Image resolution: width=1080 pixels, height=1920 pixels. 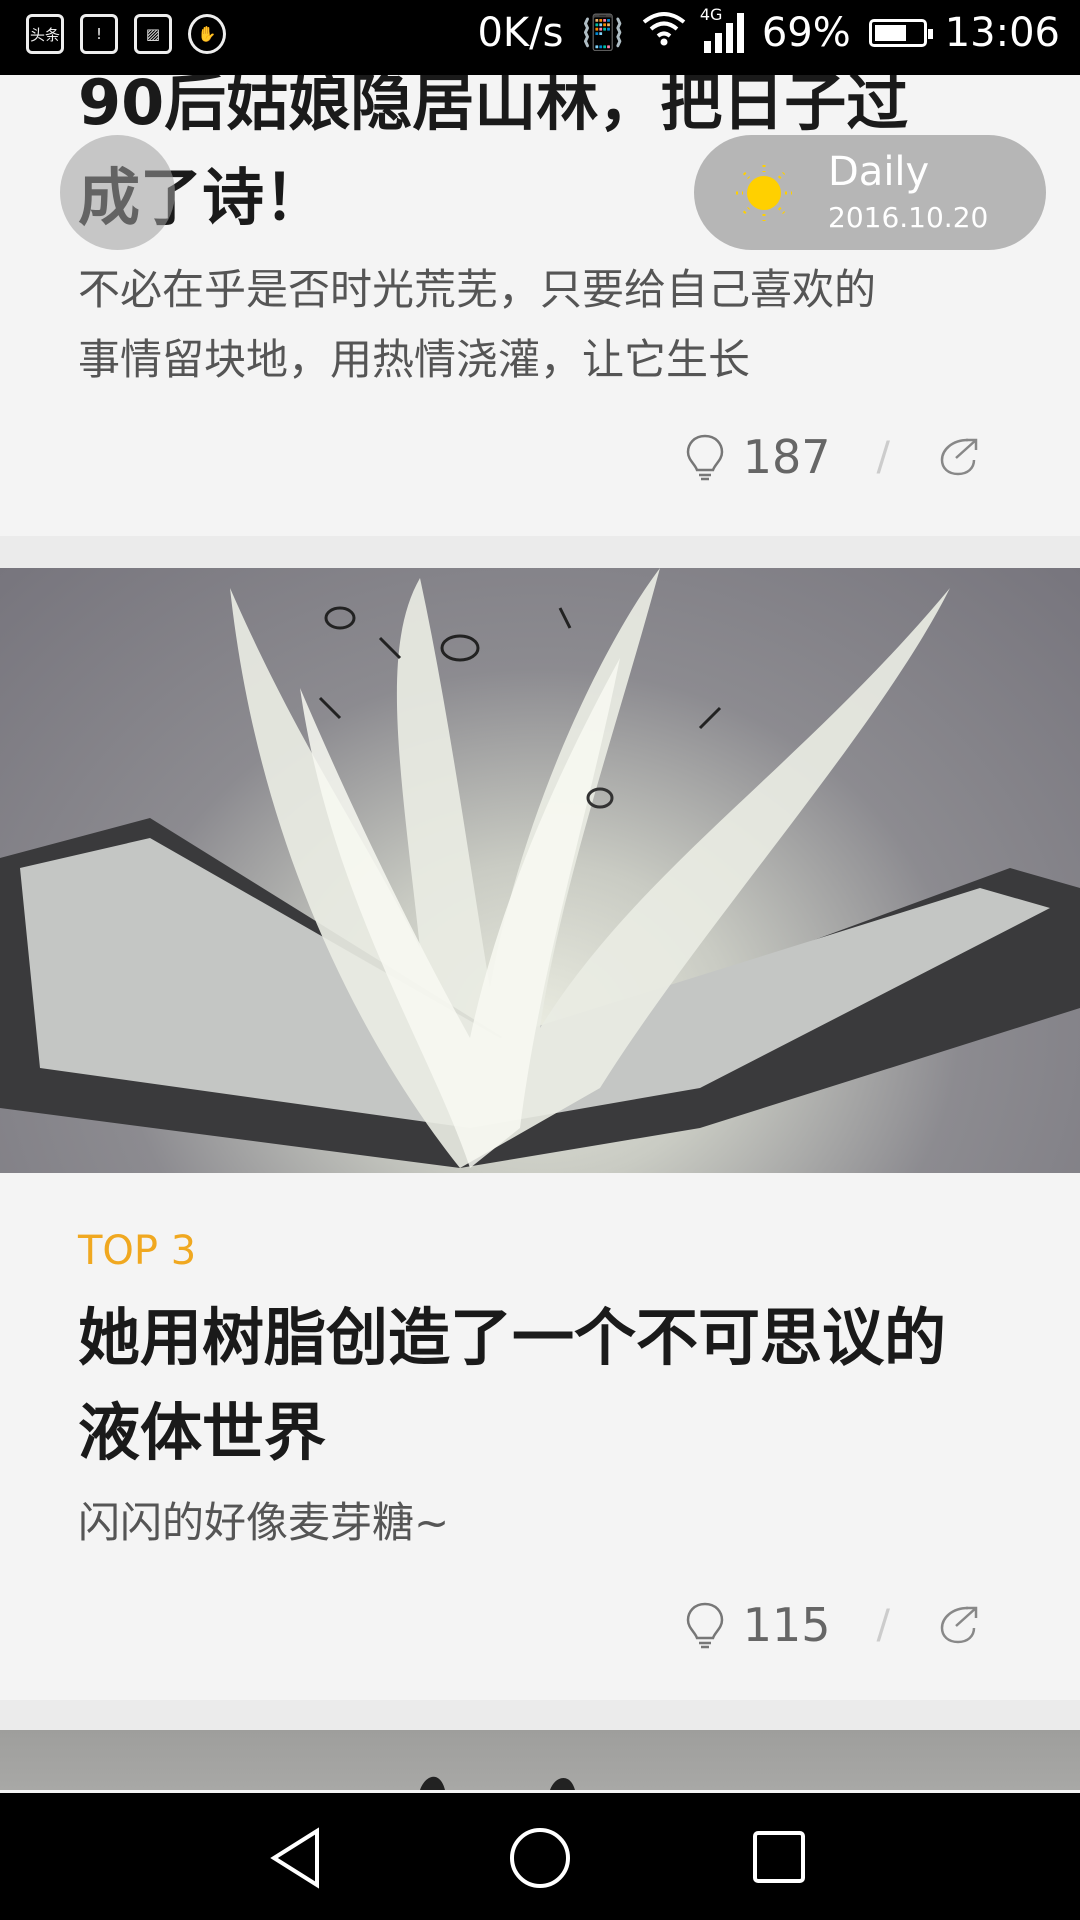 I want to click on daily-date-button: Daily 2016.10.20, so click(x=870, y=192).